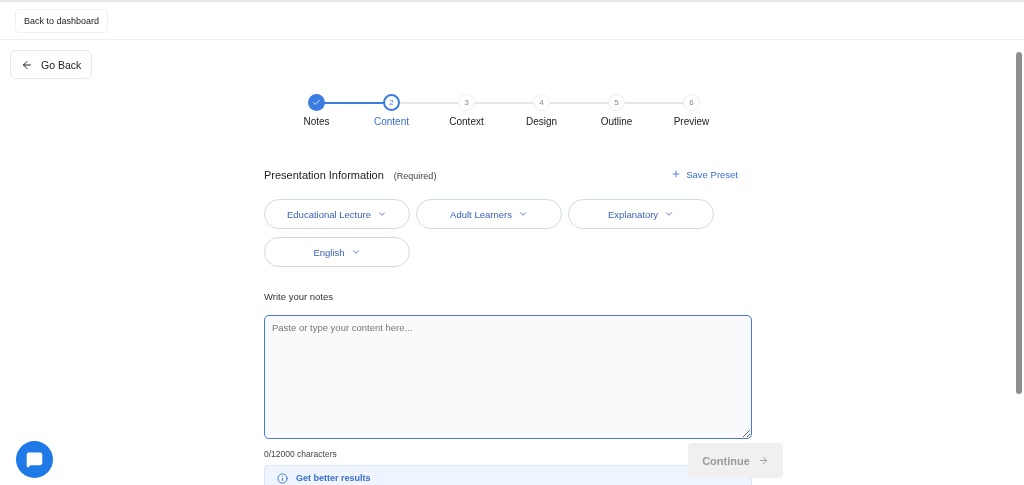 This screenshot has height=485, width=1024. Describe the element at coordinates (676, 174) in the screenshot. I see `plus-icon` at that location.